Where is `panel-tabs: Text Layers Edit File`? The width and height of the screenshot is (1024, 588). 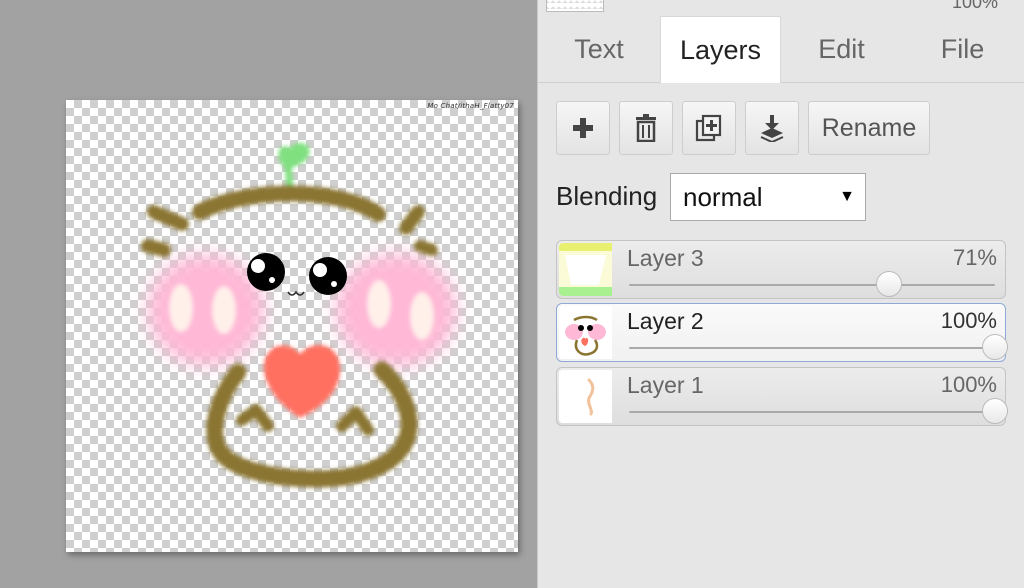 panel-tabs: Text Layers Edit File is located at coordinates (781, 49).